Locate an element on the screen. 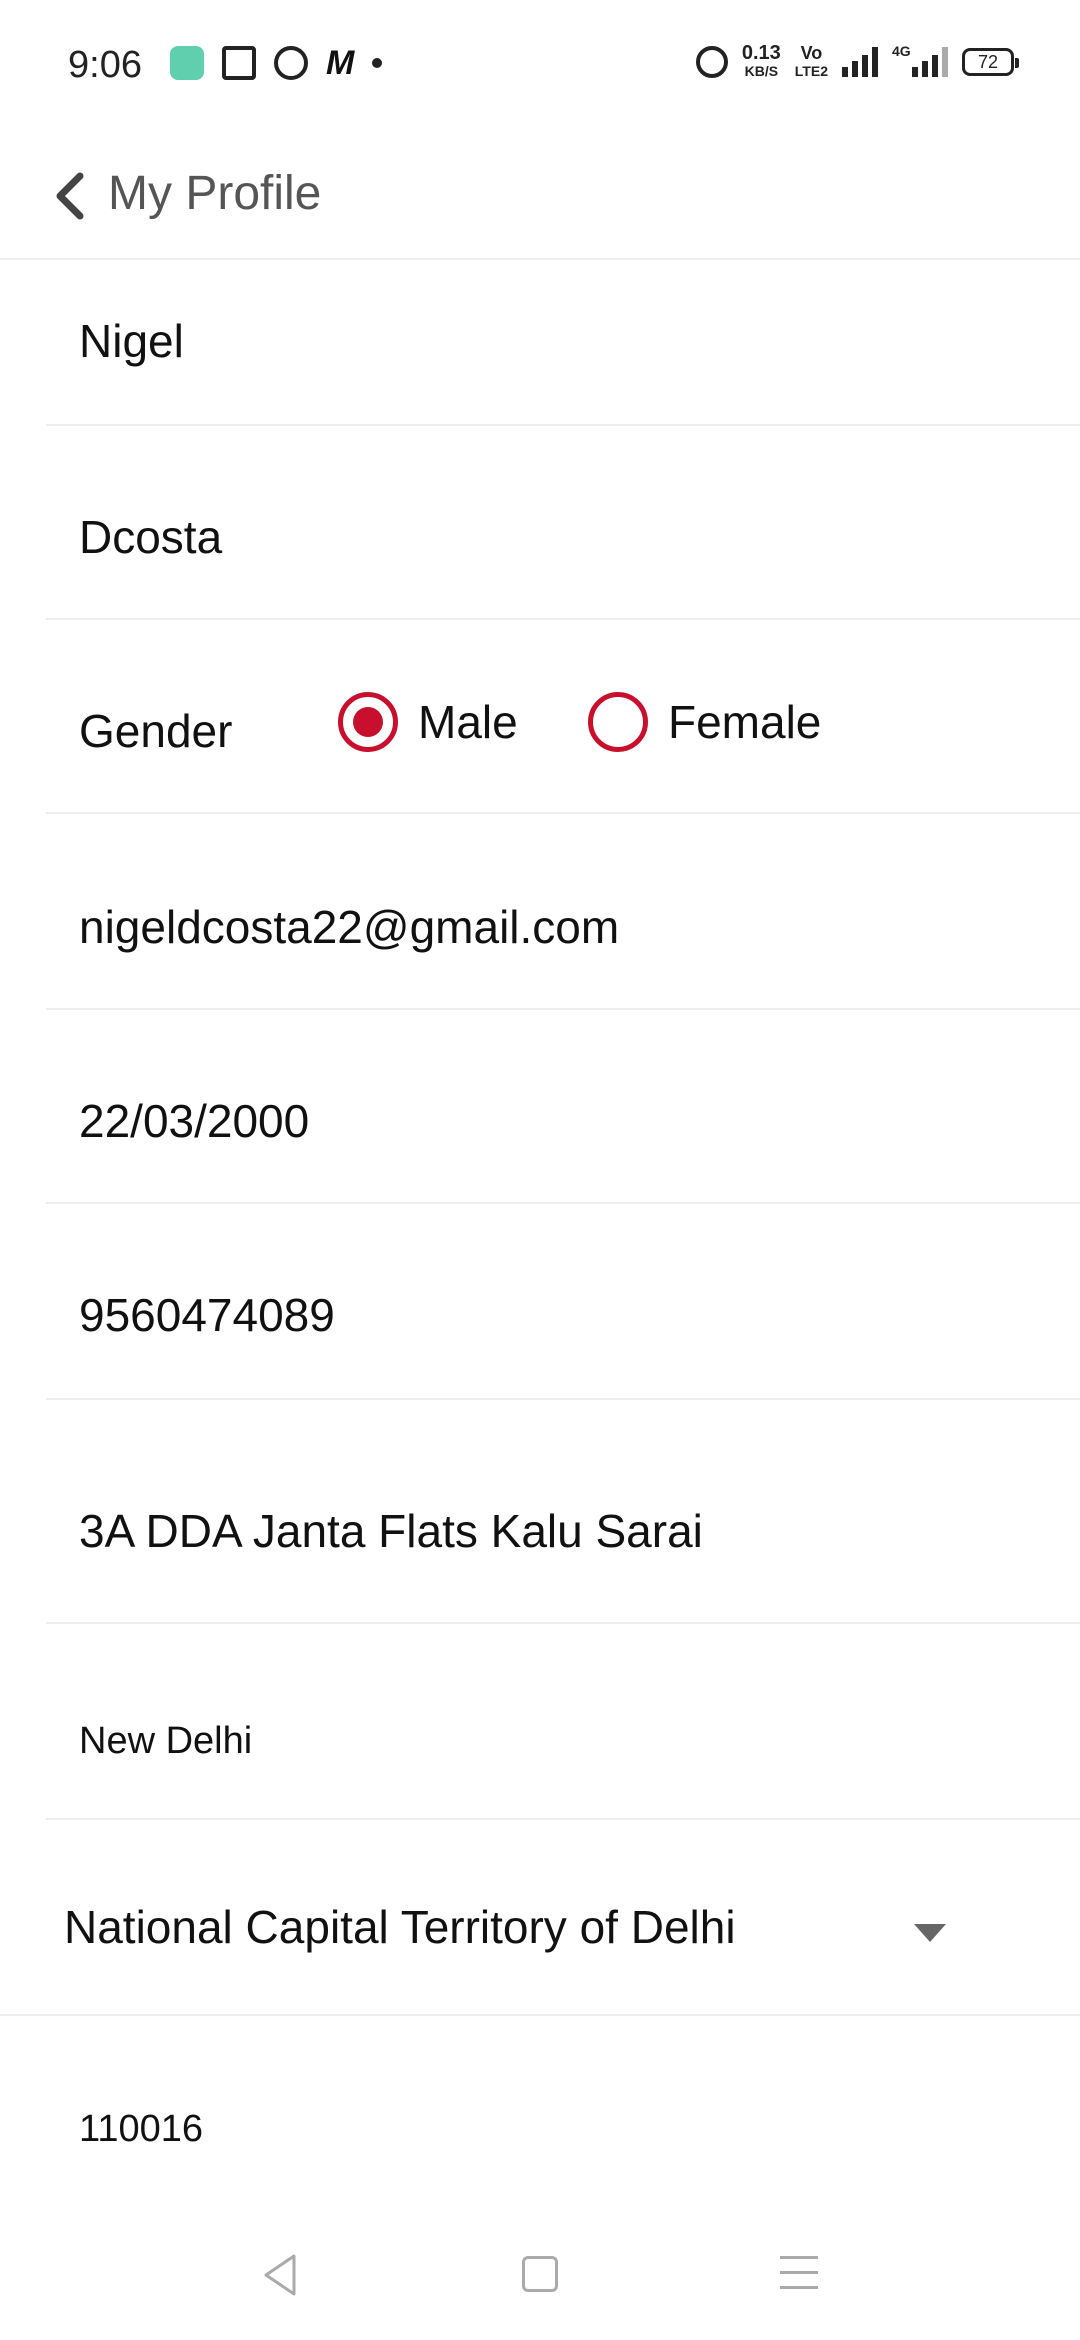 This screenshot has height=2340, width=1080. gender-female-label: Female is located at coordinates (745, 722).